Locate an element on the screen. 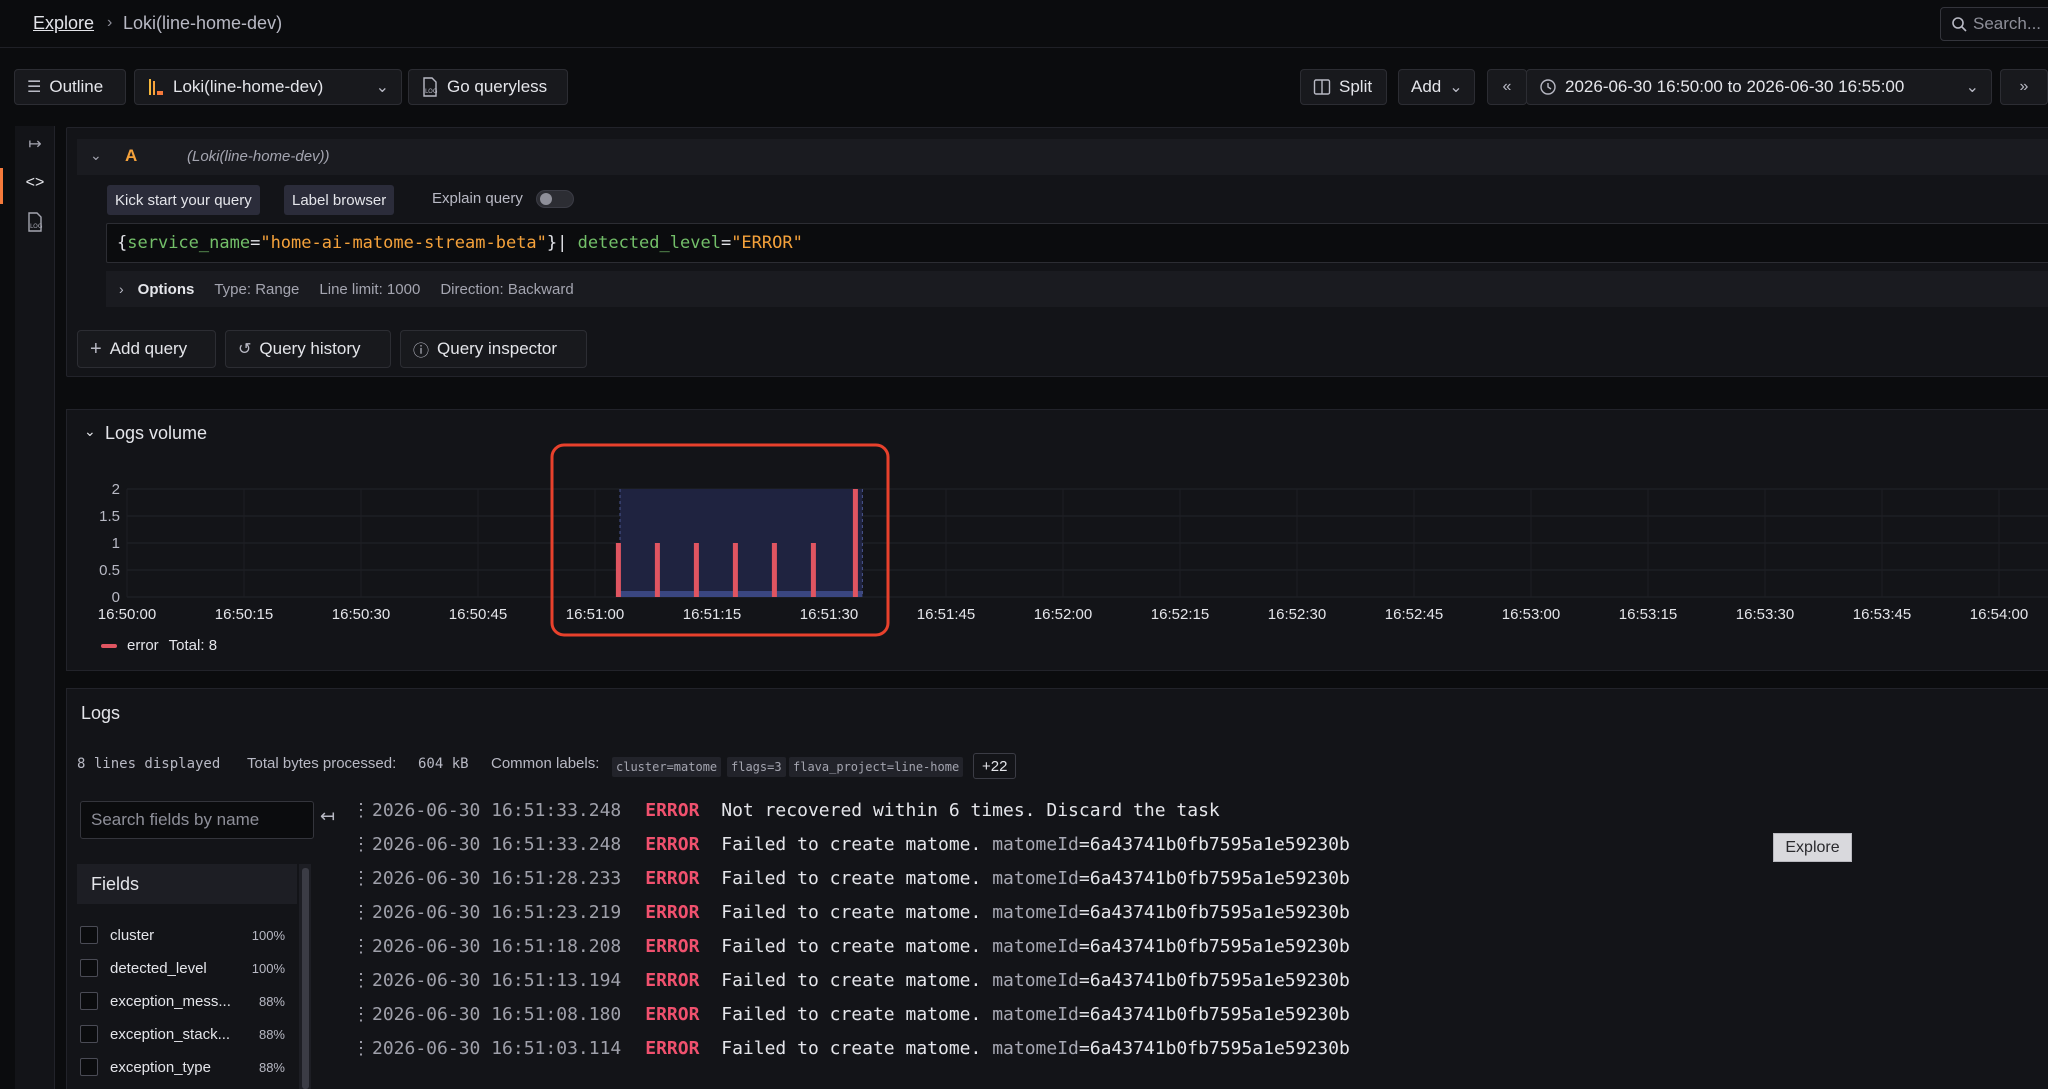 Image resolution: width=2048 pixels, height=1089 pixels. y-tick-label: 1 is located at coordinates (116, 543).